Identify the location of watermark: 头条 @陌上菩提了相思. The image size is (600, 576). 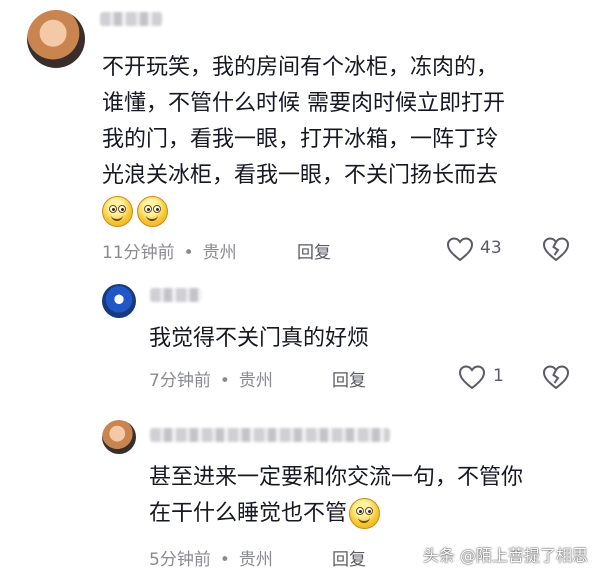
(505, 555).